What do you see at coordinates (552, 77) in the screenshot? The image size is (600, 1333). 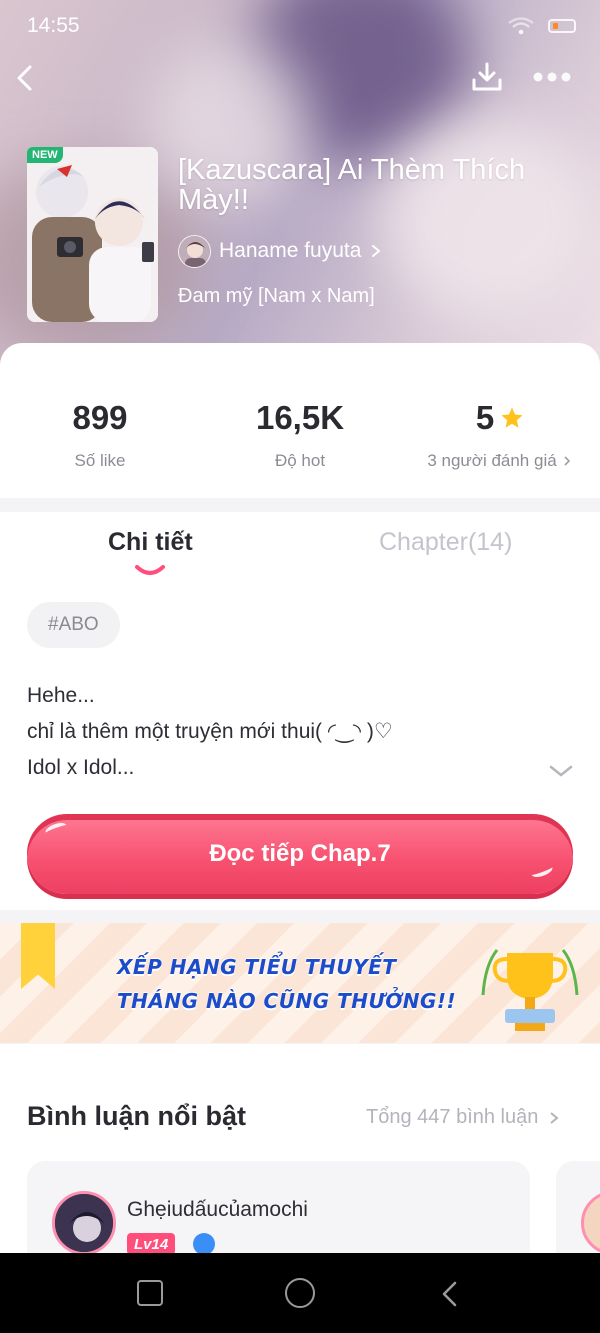 I see `more-options-icon` at bounding box center [552, 77].